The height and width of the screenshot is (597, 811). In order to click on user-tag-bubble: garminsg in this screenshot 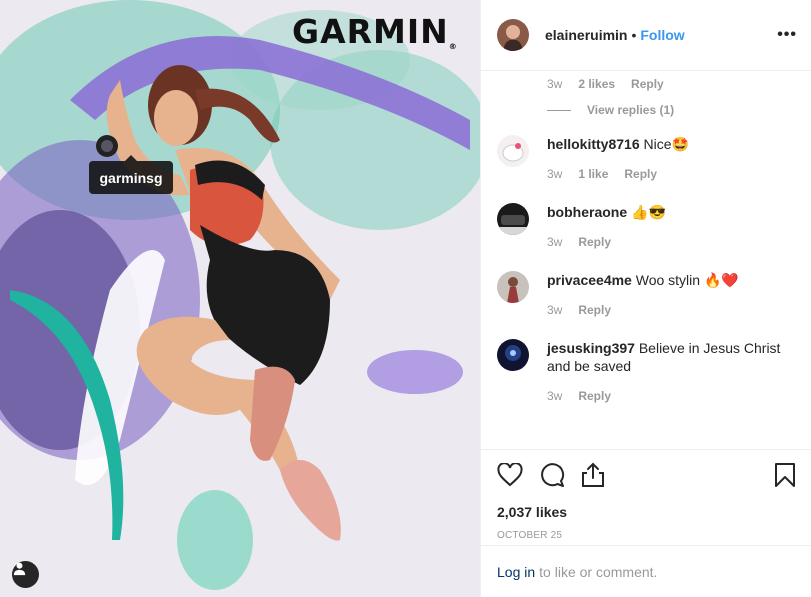, I will do `click(131, 174)`.